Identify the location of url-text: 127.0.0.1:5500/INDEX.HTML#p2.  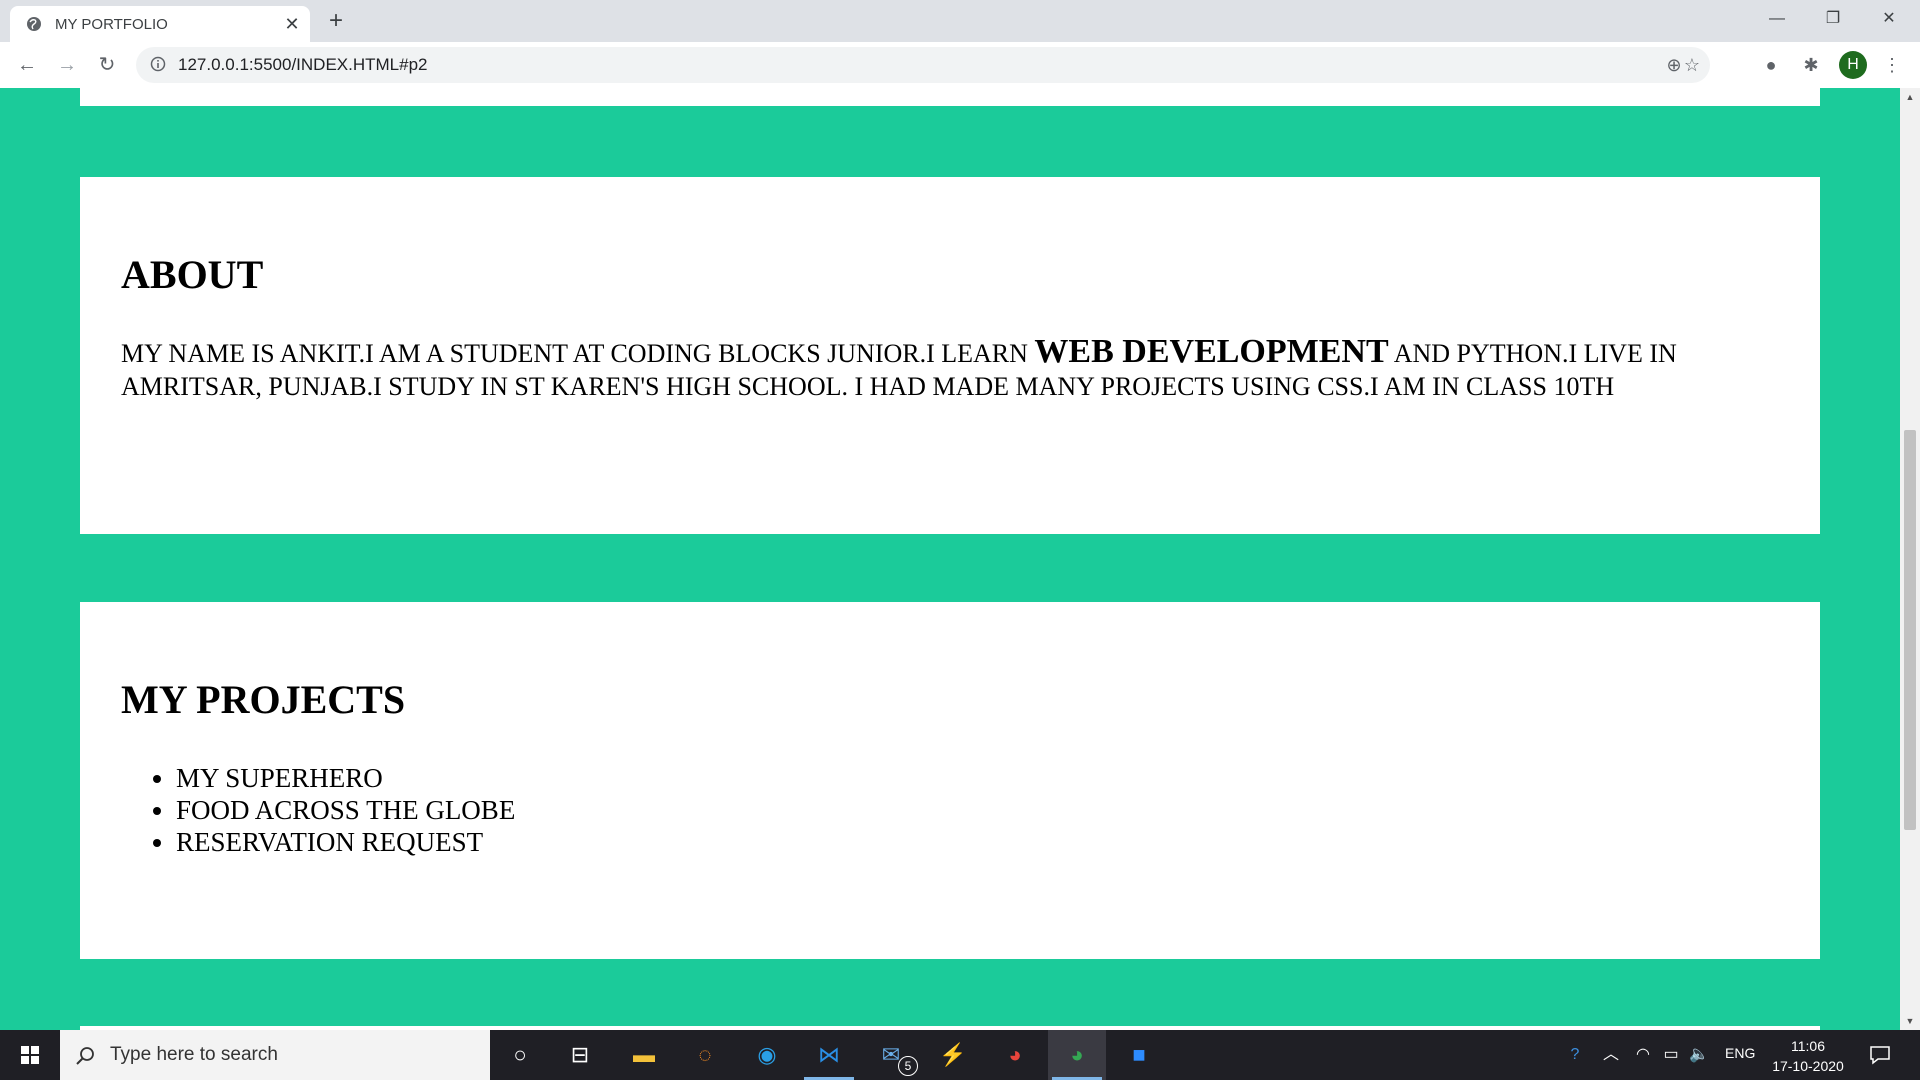
(302, 65).